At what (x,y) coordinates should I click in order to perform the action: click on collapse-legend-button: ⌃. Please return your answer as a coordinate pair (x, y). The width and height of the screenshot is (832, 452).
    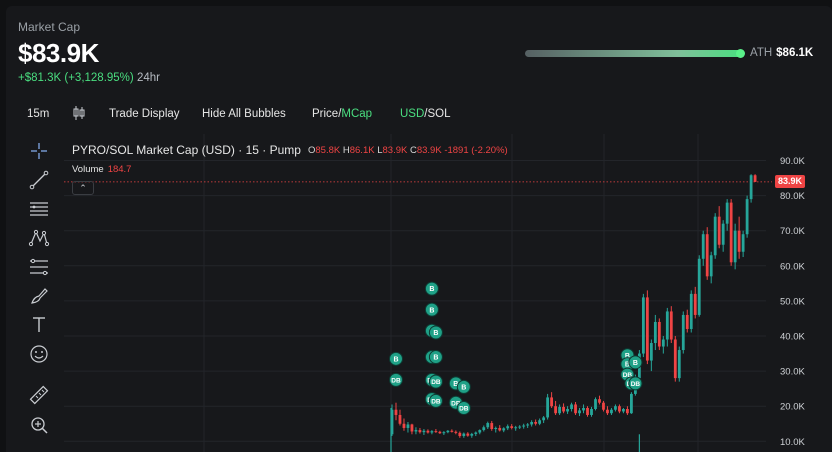
    Looking at the image, I should click on (83, 188).